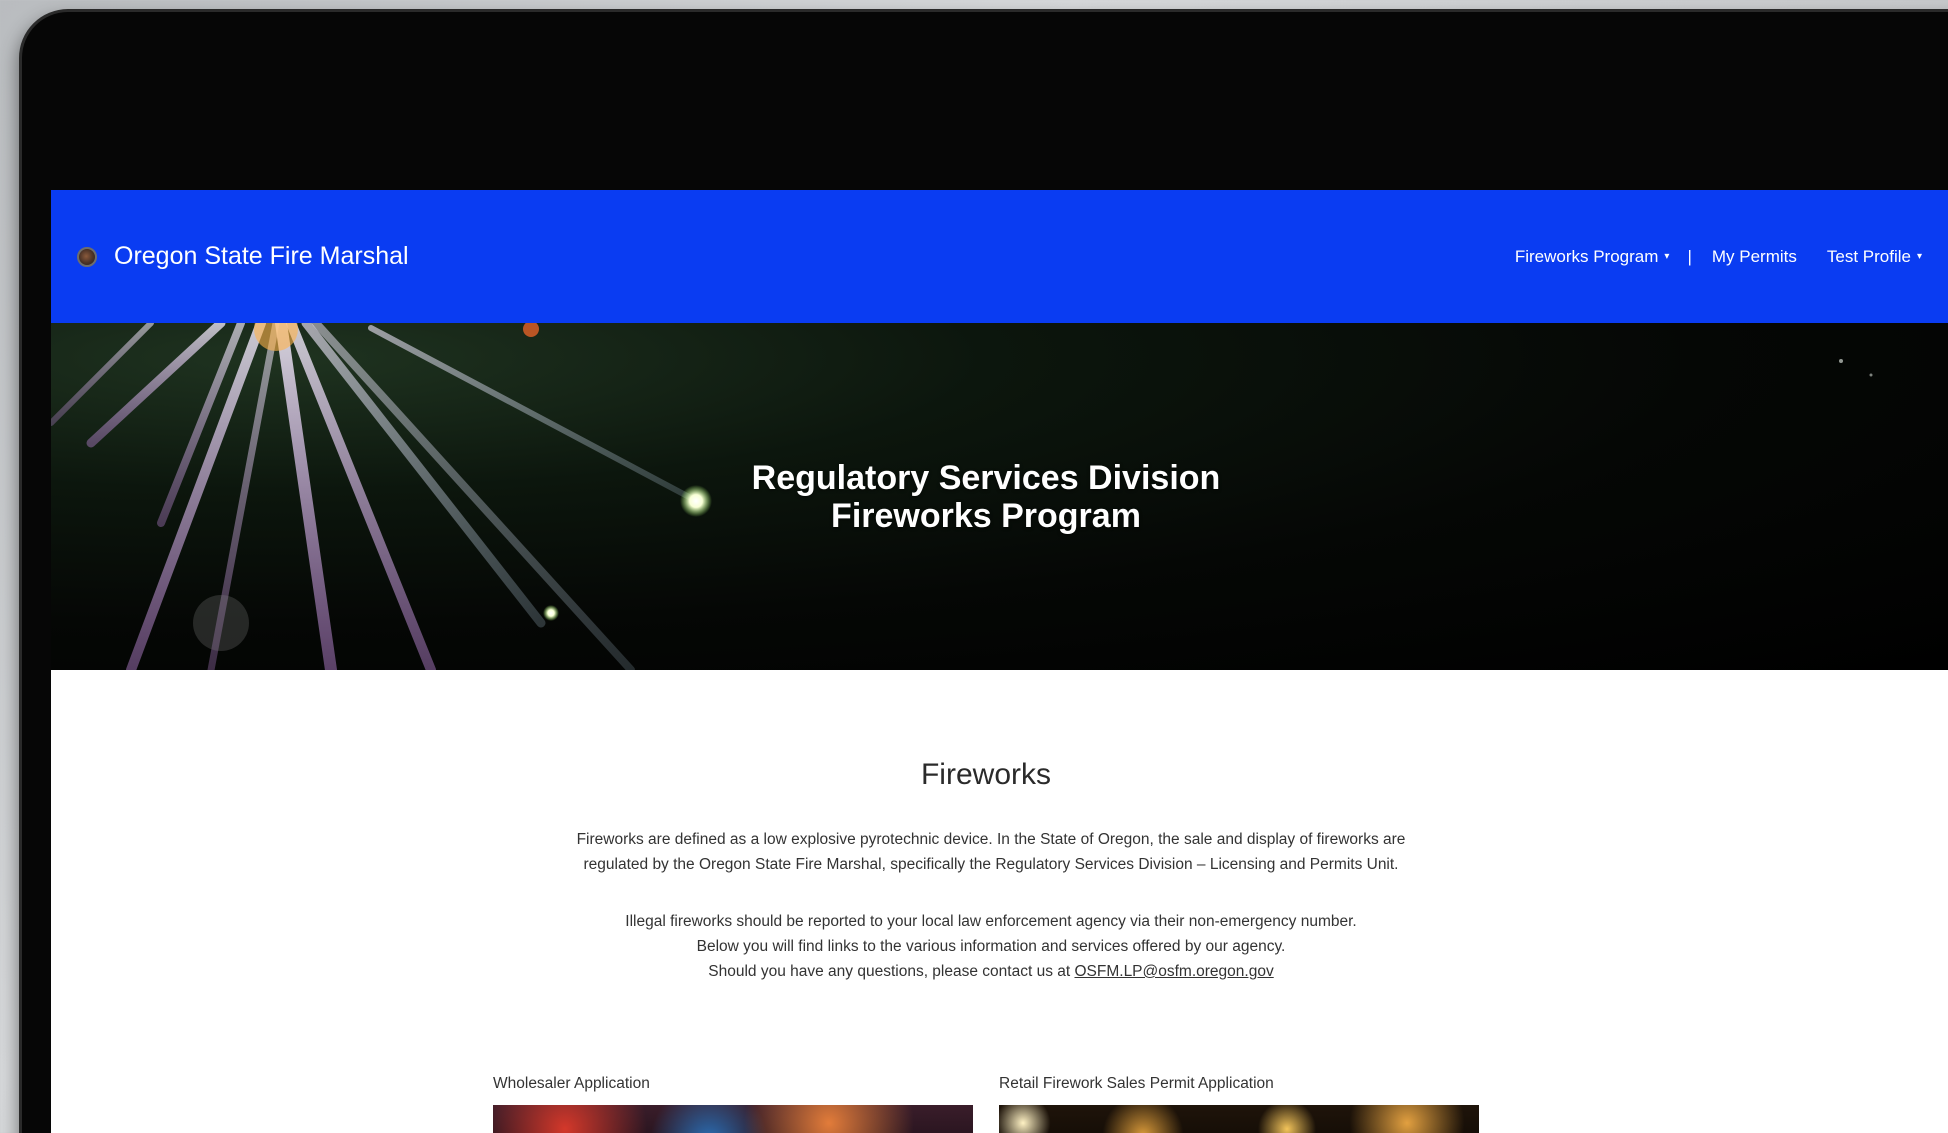 The image size is (1948, 1133). I want to click on brand: Oregon State Fire Marshal, so click(243, 256).